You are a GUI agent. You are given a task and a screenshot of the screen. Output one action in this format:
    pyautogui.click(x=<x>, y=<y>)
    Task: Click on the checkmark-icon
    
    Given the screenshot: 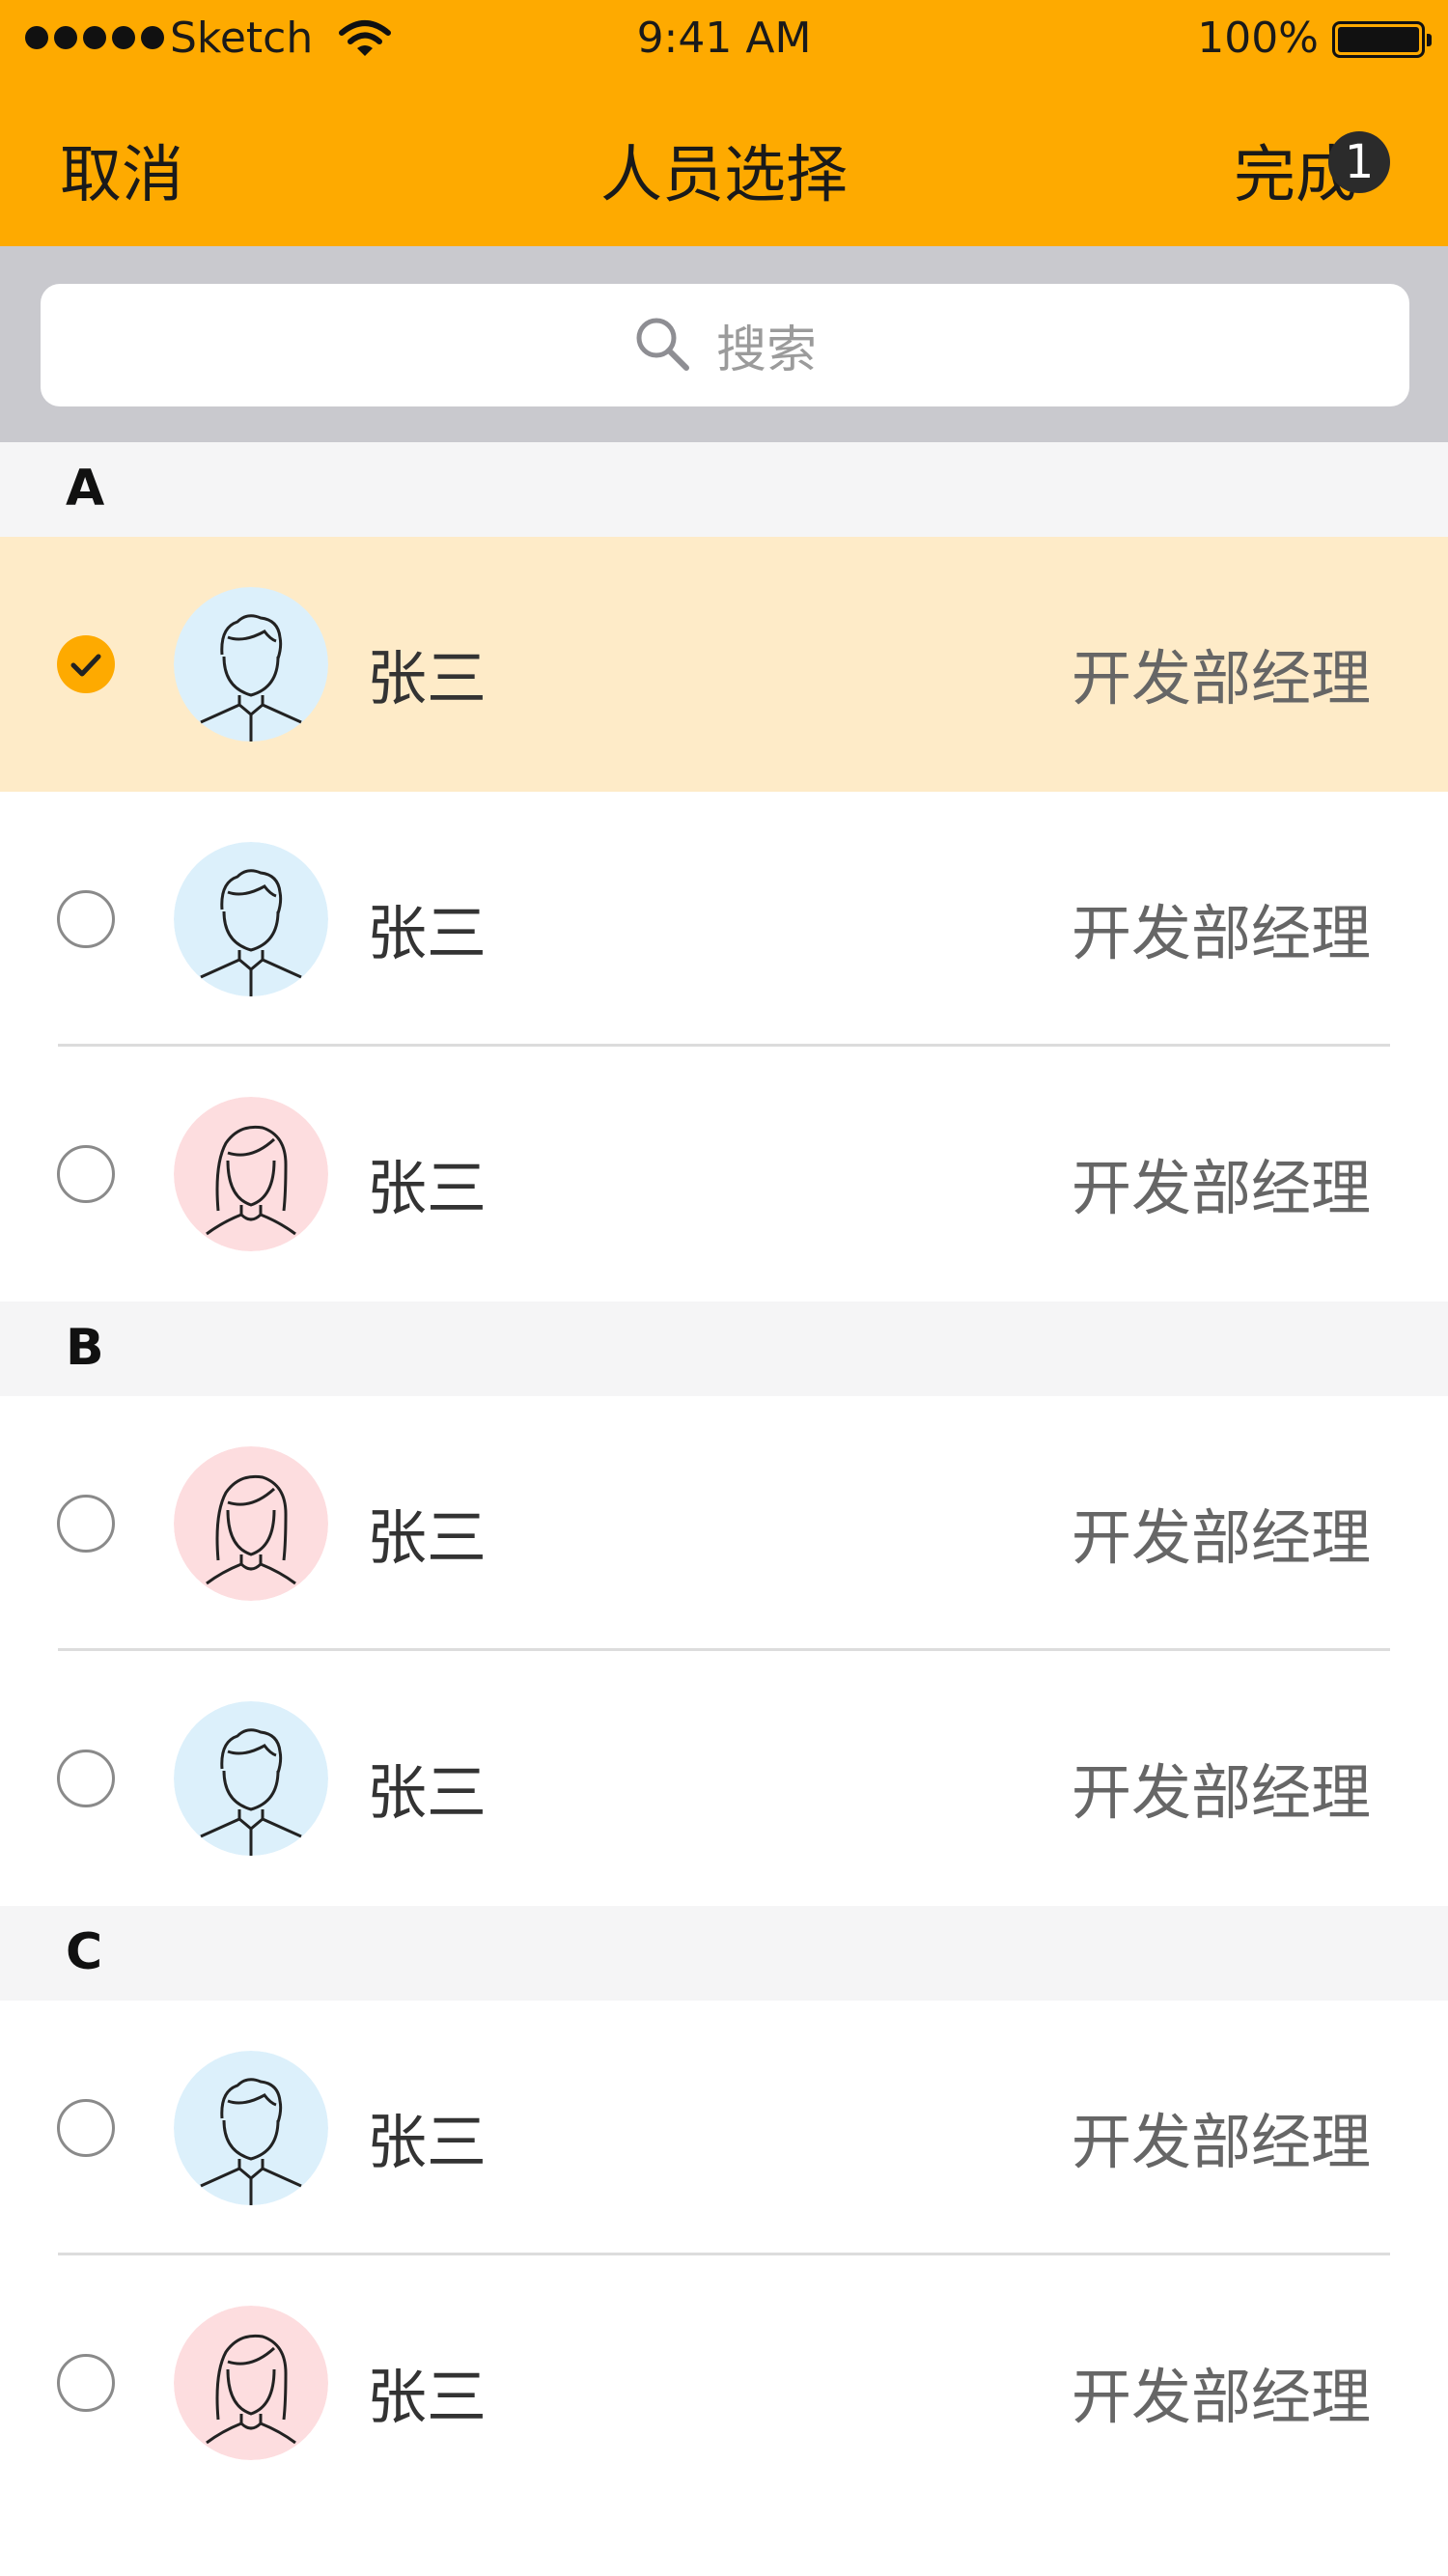 What is the action you would take?
    pyautogui.click(x=86, y=664)
    